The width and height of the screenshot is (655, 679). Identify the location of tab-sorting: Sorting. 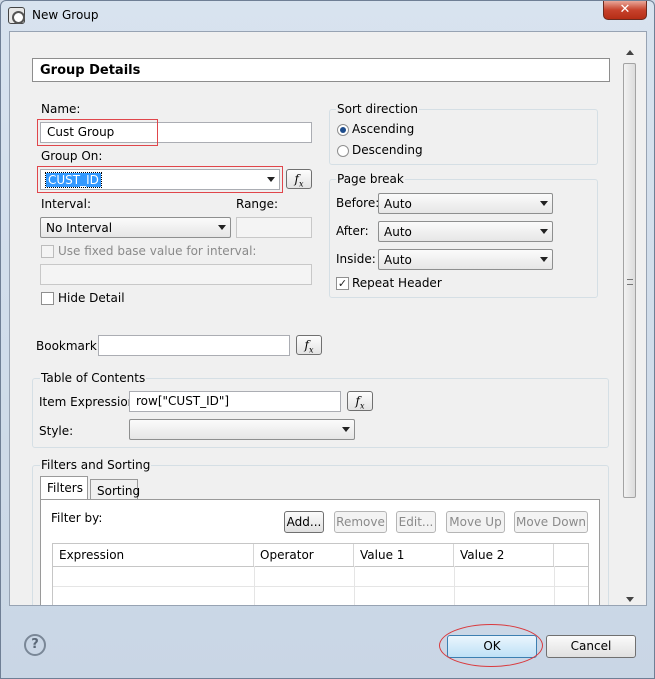
(115, 490).